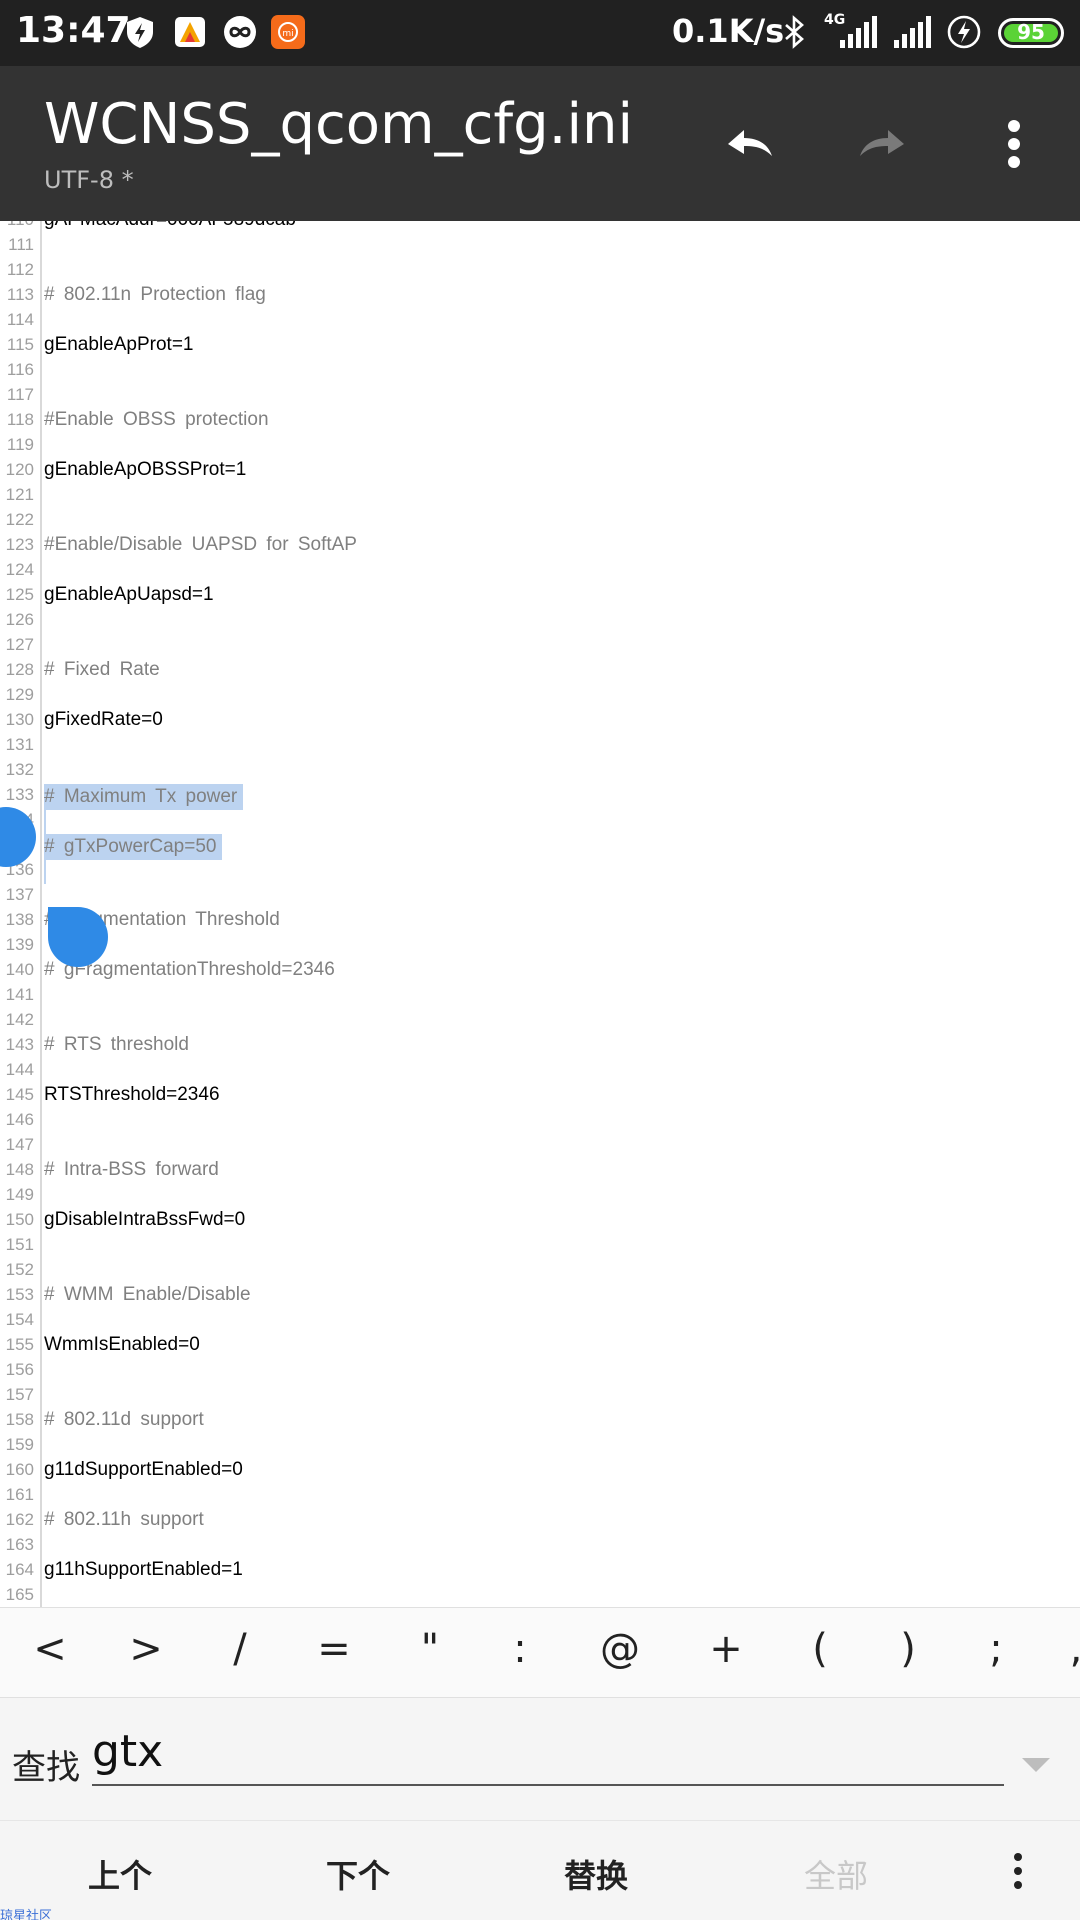  I want to click on code-line: 138 # Fragmentation Threshold, so click(540, 921).